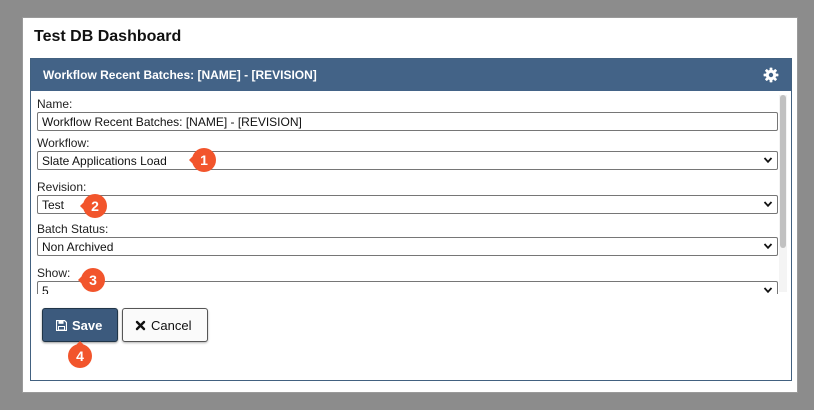  Describe the element at coordinates (783, 171) in the screenshot. I see `scrollbar-thumb` at that location.